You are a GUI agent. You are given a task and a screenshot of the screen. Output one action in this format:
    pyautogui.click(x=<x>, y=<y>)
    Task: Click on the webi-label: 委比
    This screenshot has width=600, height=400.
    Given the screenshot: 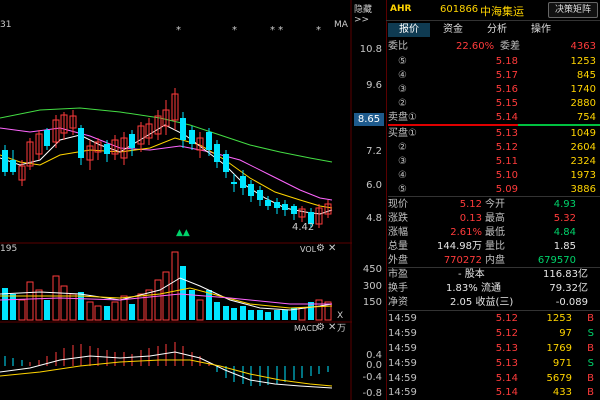 What is the action you would take?
    pyautogui.click(x=398, y=46)
    